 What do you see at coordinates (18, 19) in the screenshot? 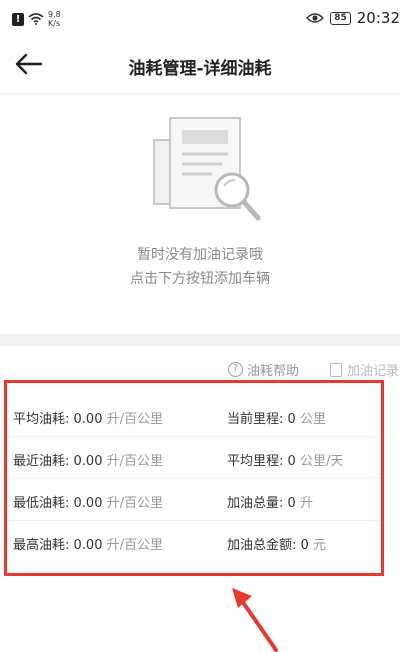
I see `alert-icon: !` at bounding box center [18, 19].